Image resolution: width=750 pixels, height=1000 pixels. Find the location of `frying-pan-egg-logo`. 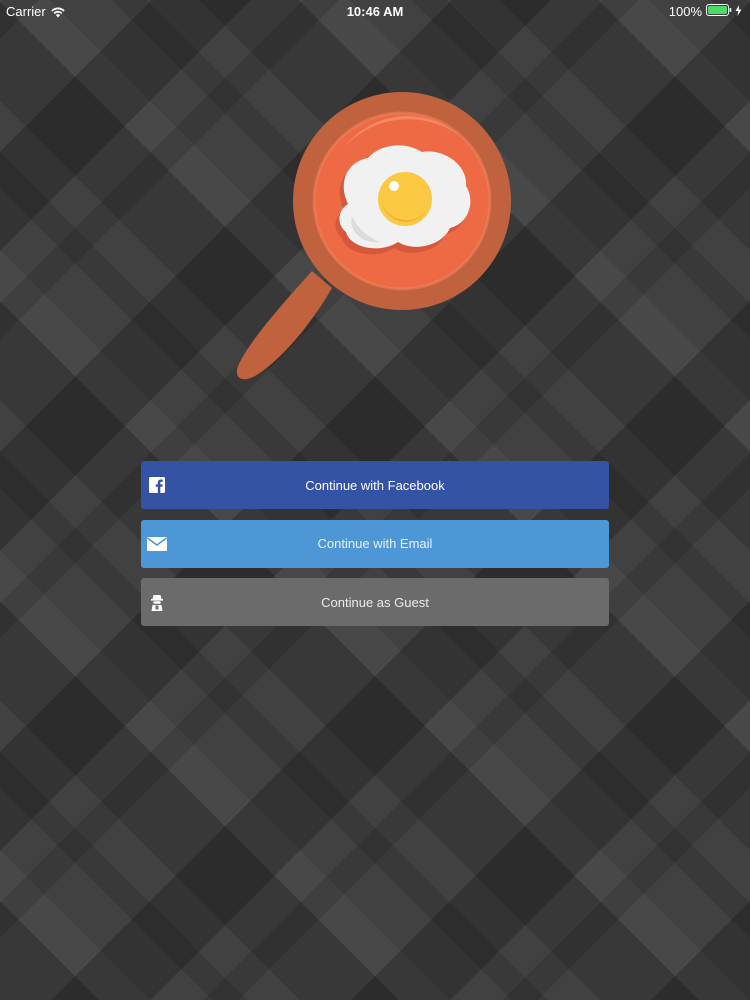

frying-pan-egg-logo is located at coordinates (375, 236).